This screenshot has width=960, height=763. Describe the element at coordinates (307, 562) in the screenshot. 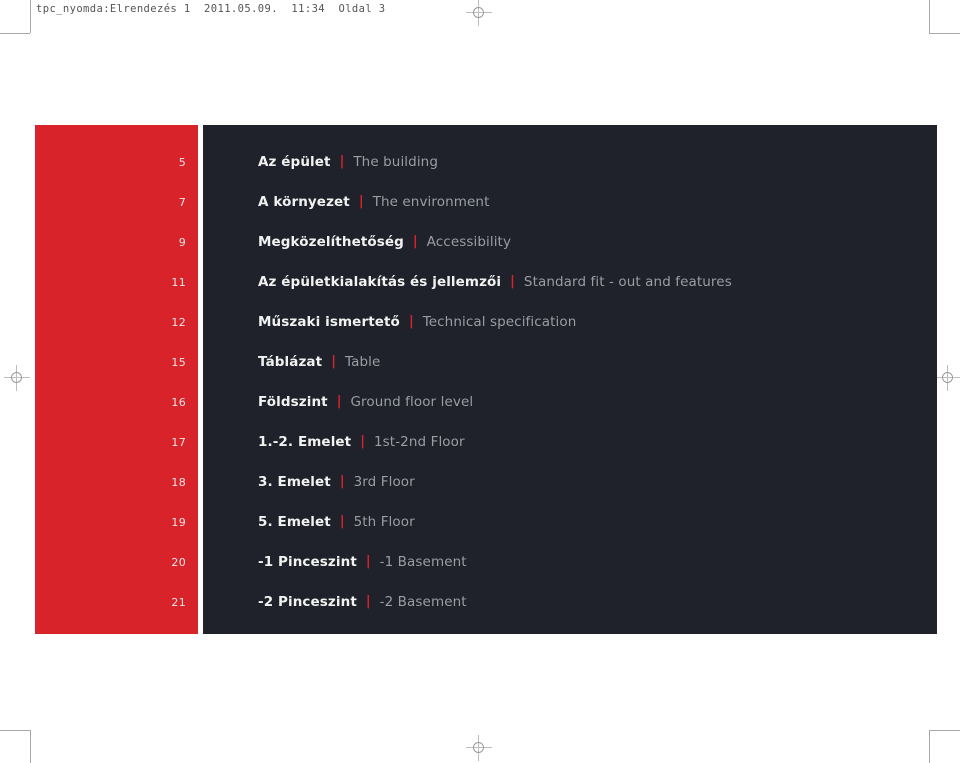

I see `toc-entry-title-hu: -1 Pinceszint` at that location.